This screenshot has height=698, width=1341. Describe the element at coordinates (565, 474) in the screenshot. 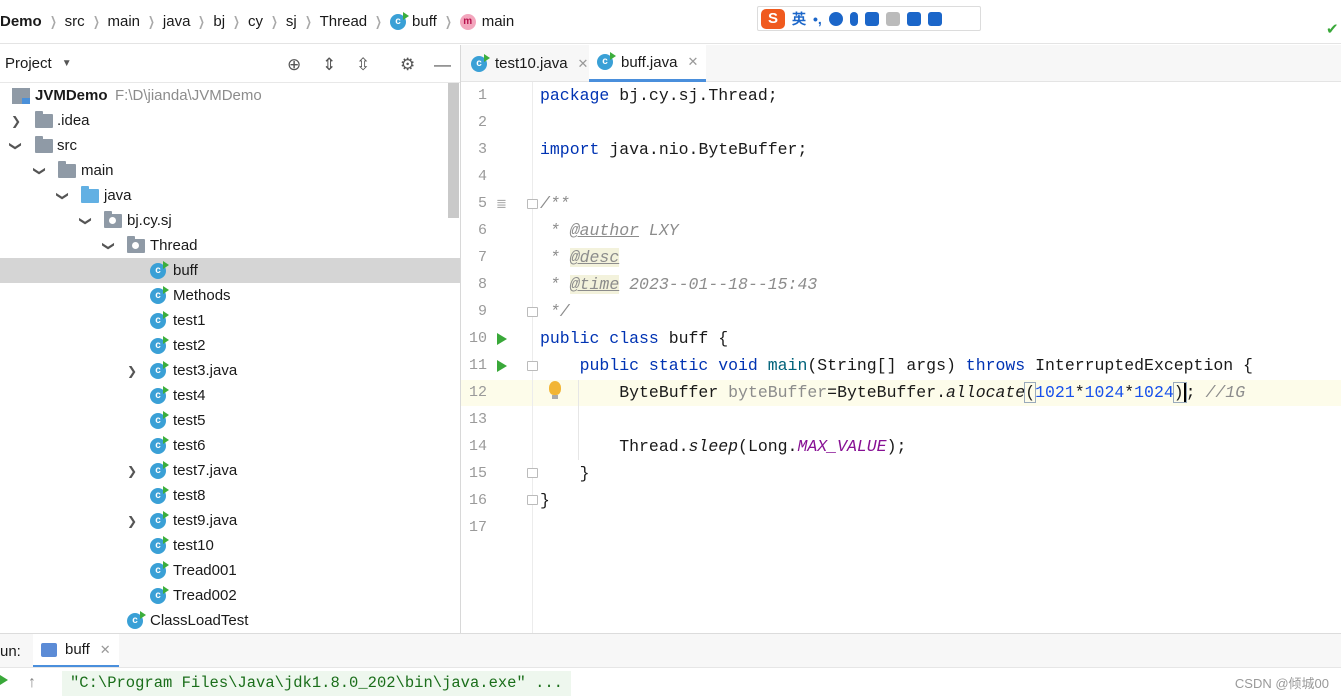

I see `code-line-15: }` at that location.